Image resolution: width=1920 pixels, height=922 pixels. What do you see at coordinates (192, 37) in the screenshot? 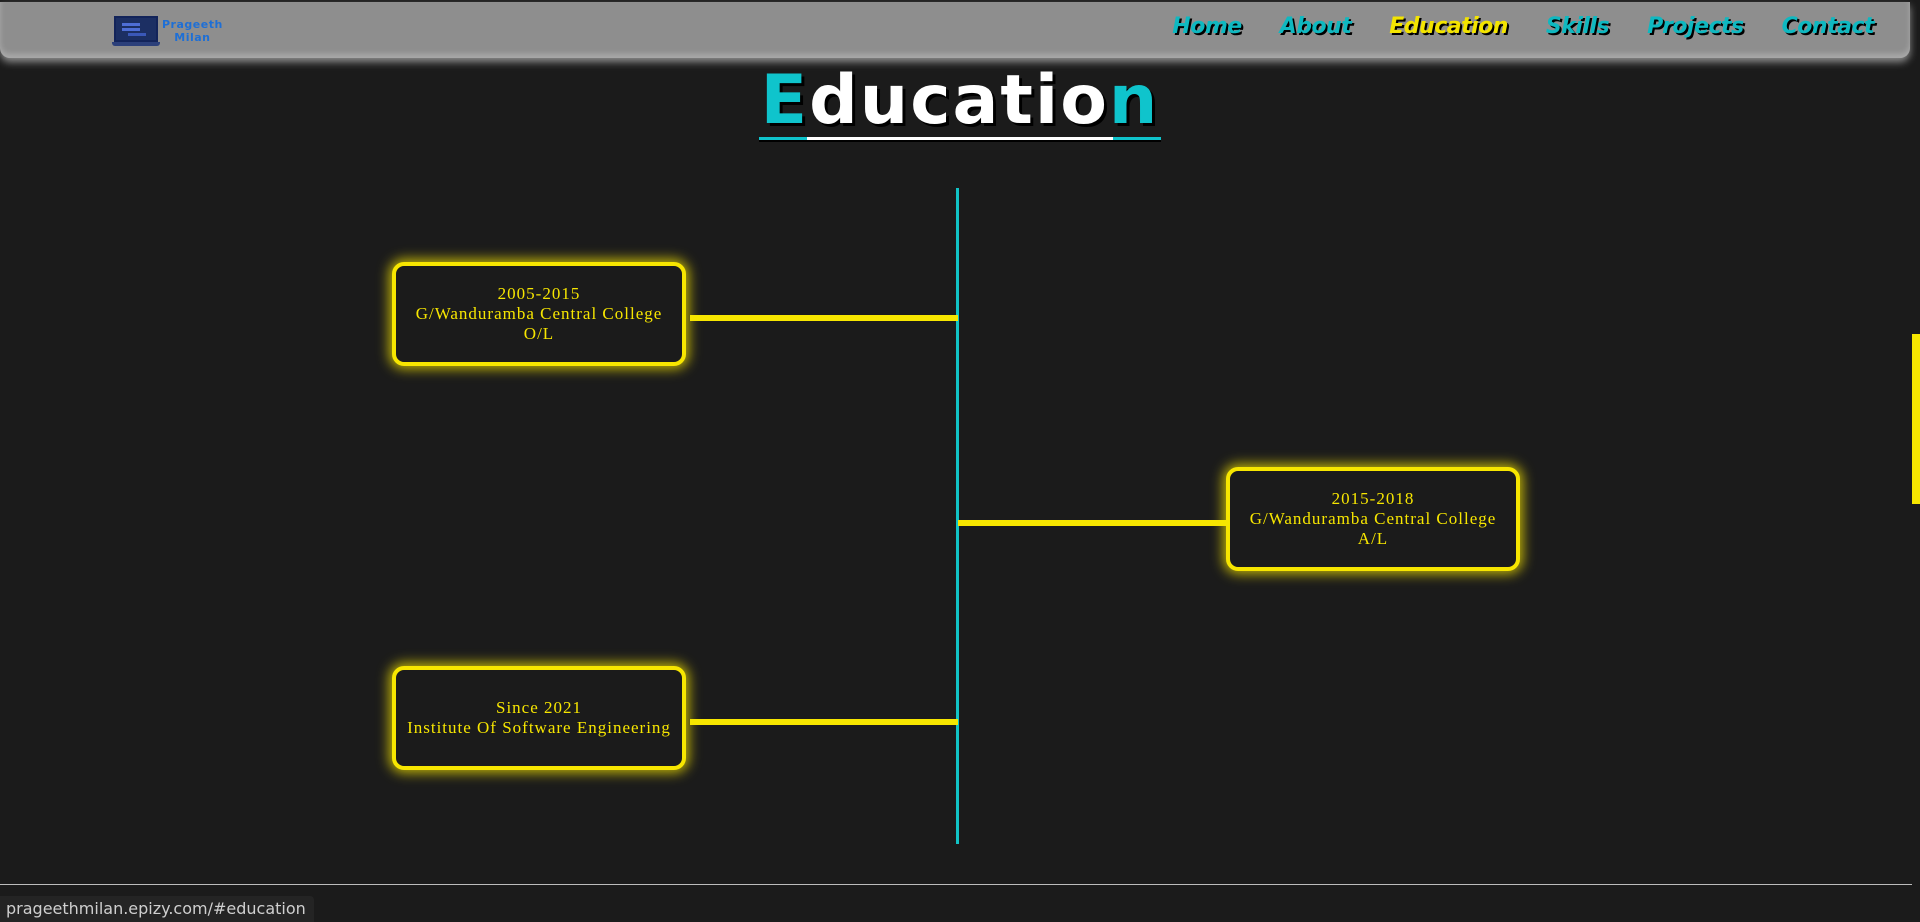
I see `brand-name-line2: Milan` at bounding box center [192, 37].